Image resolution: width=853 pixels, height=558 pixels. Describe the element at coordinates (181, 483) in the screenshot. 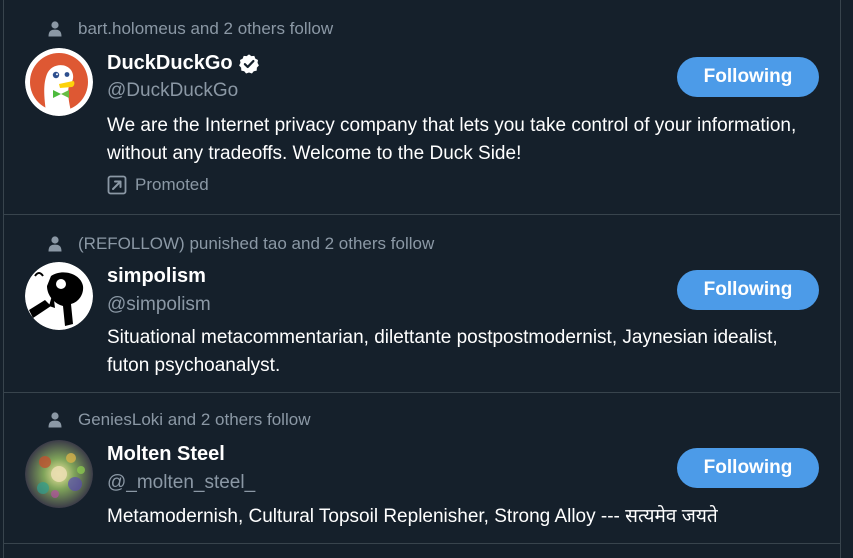

I see `user-handle: @_molten_steel_` at that location.